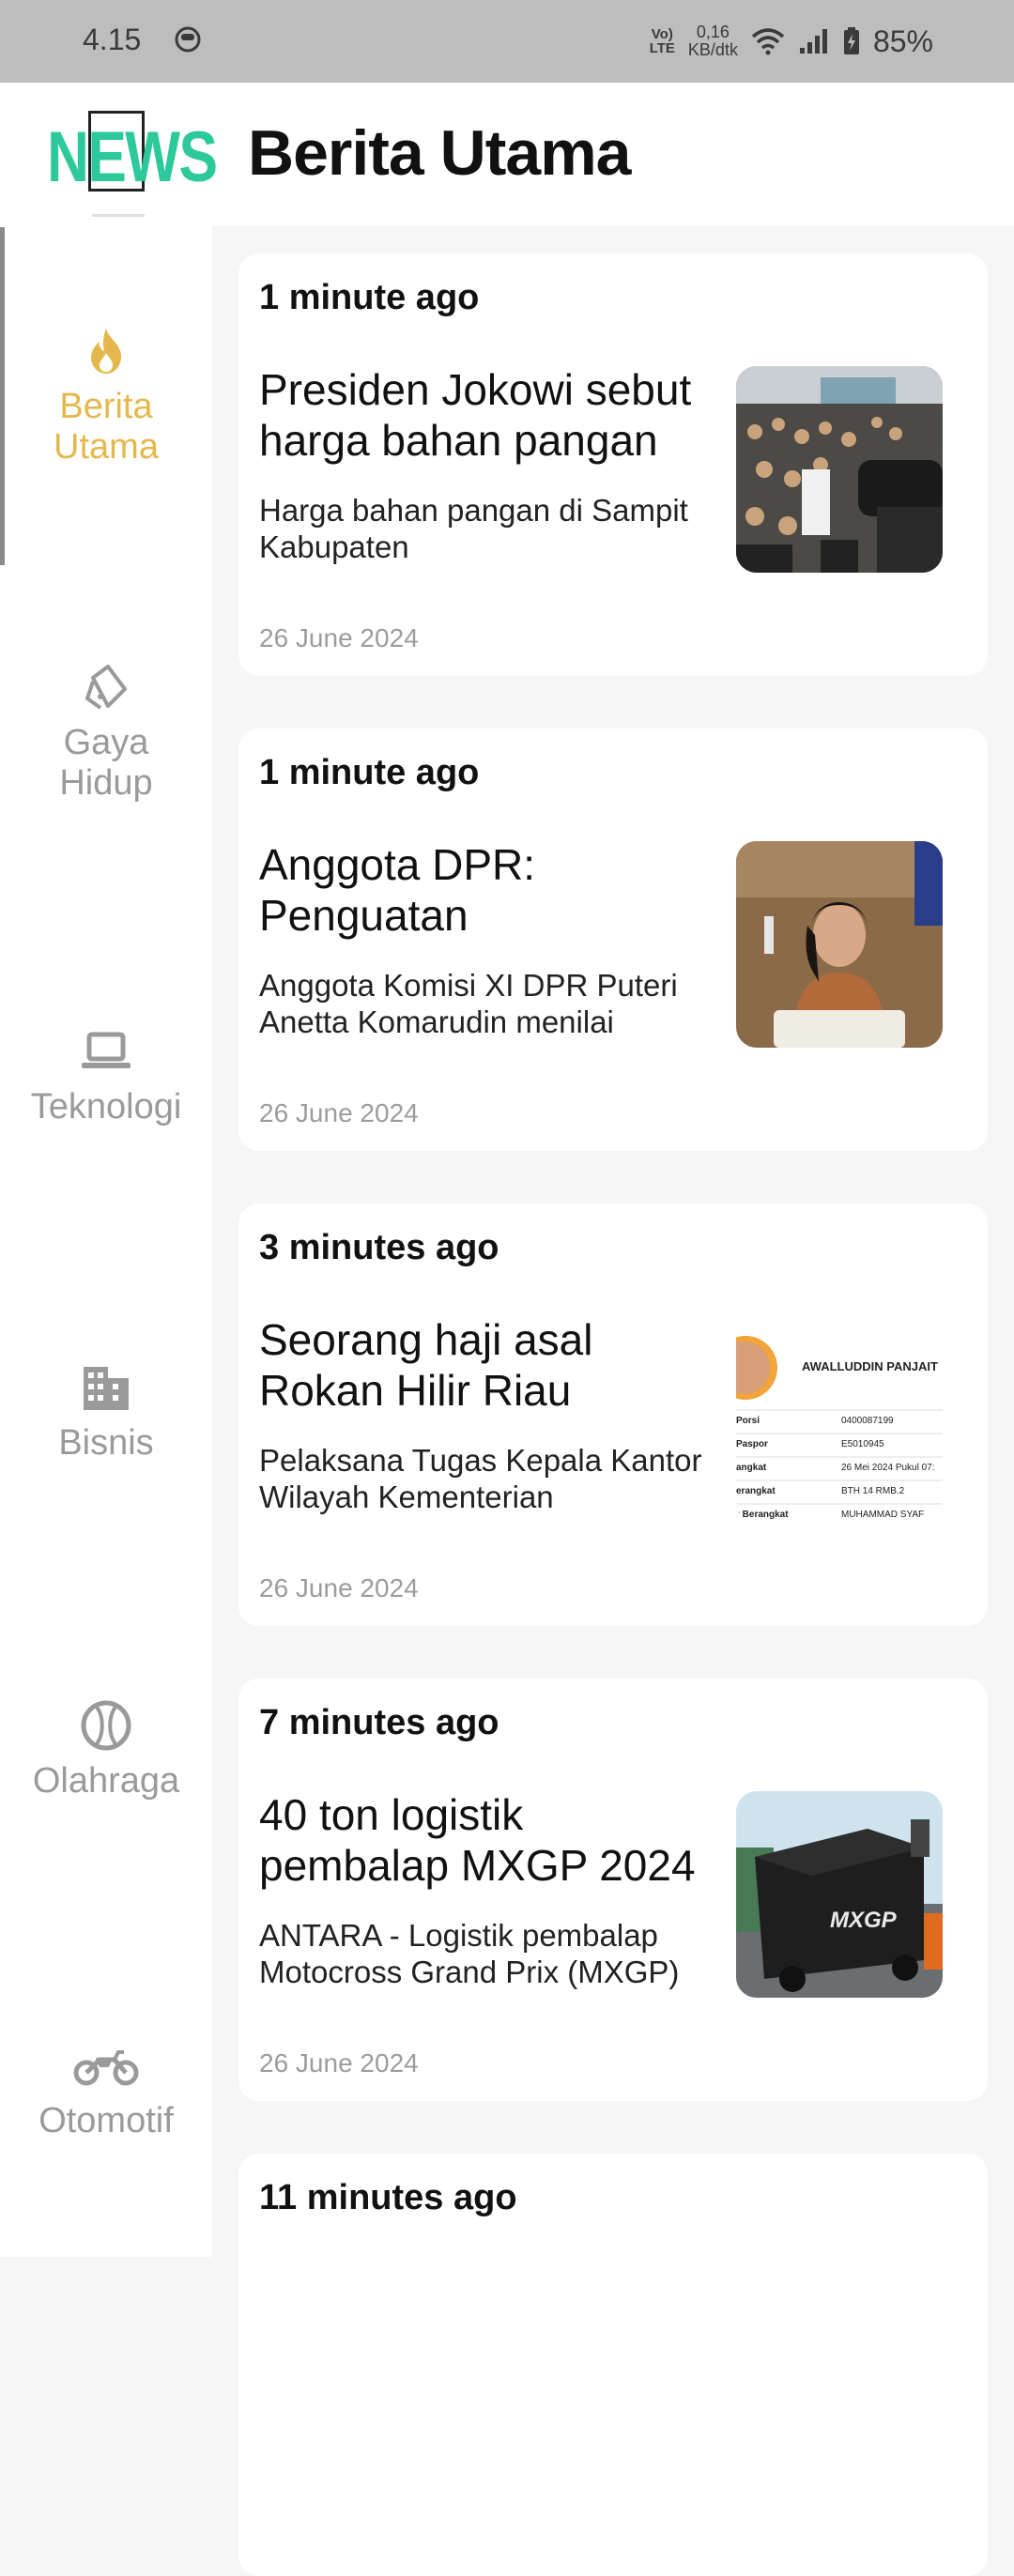  What do you see at coordinates (106, 2090) in the screenshot?
I see `sidebar-item-otomotif: Otomotif` at bounding box center [106, 2090].